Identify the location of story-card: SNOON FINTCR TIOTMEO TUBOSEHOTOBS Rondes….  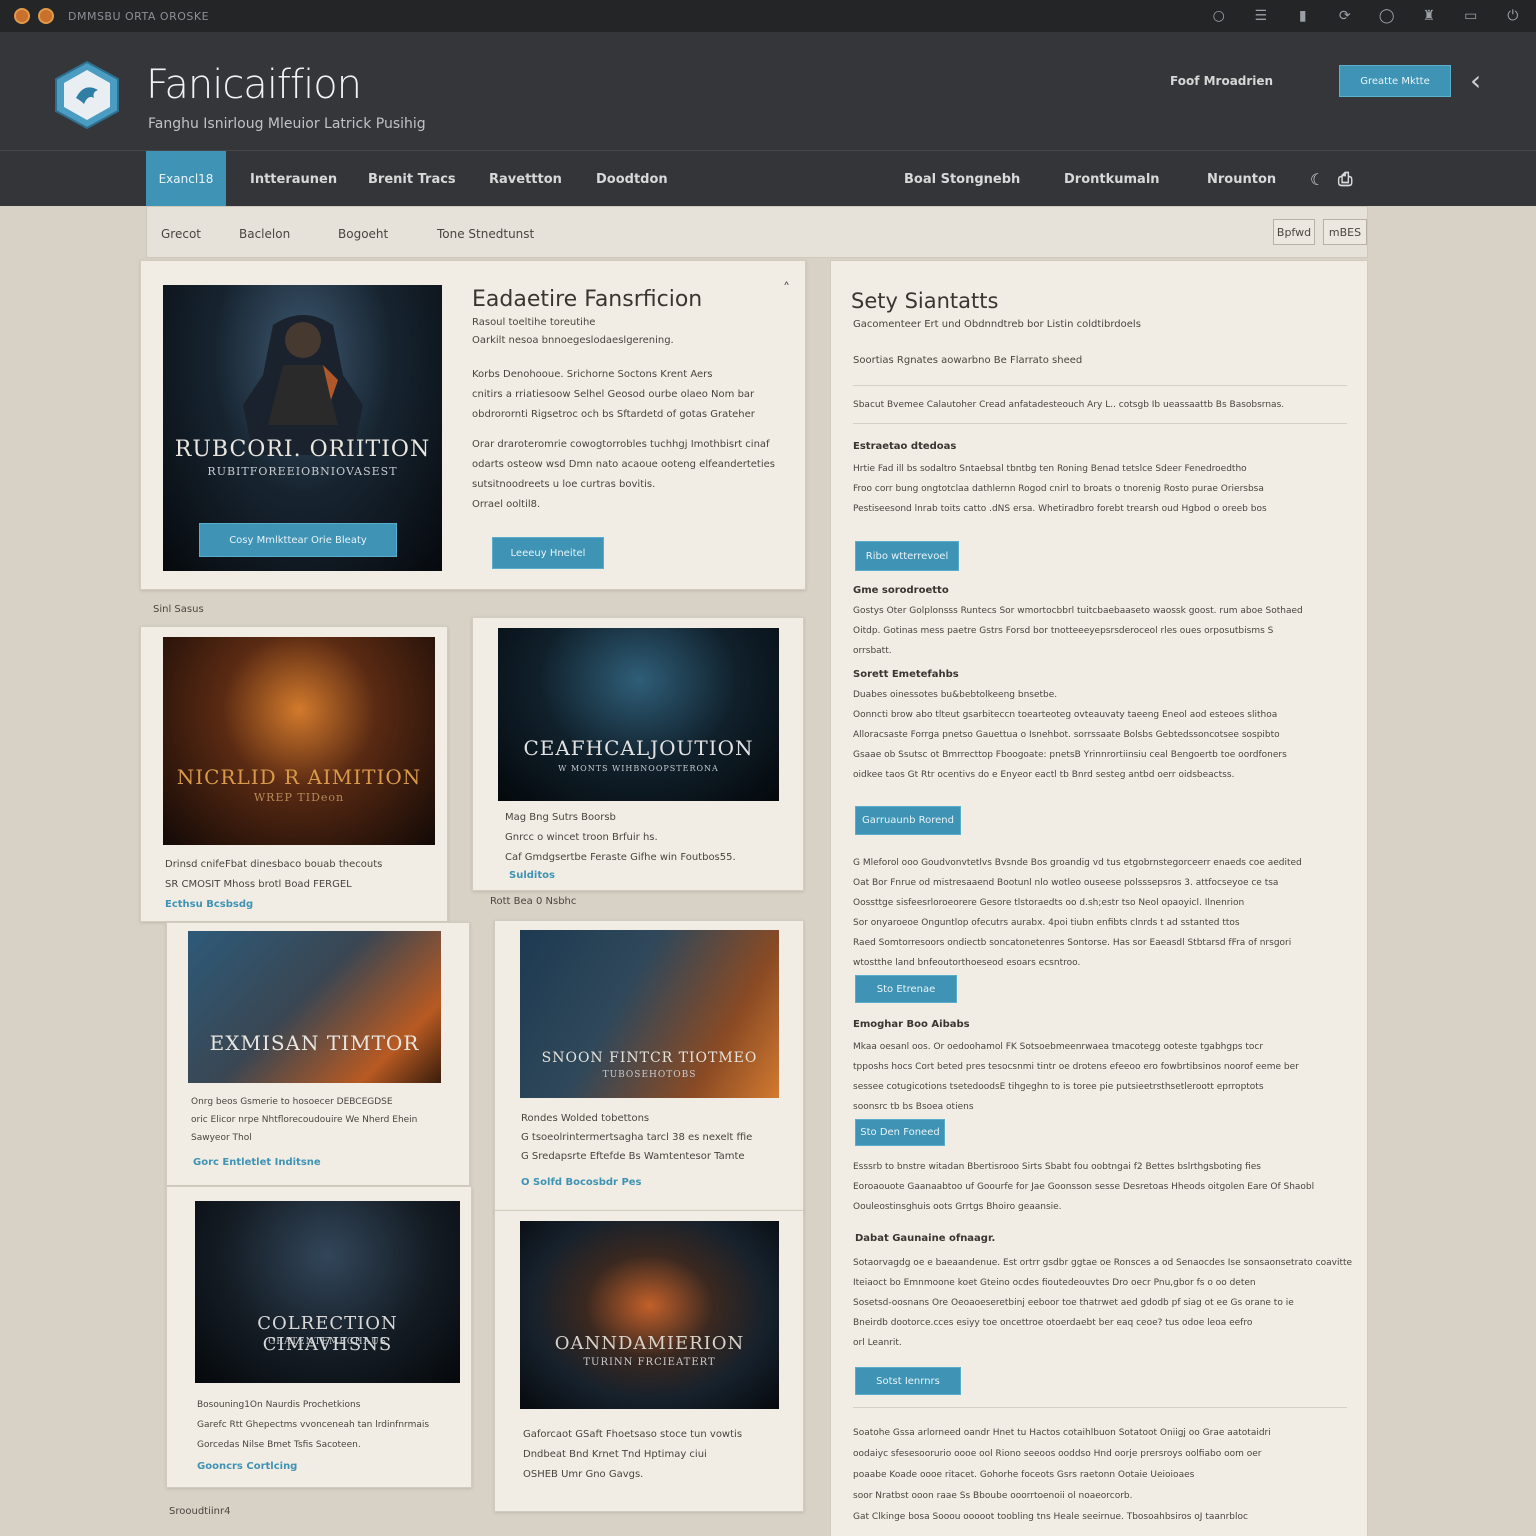
(649, 1066).